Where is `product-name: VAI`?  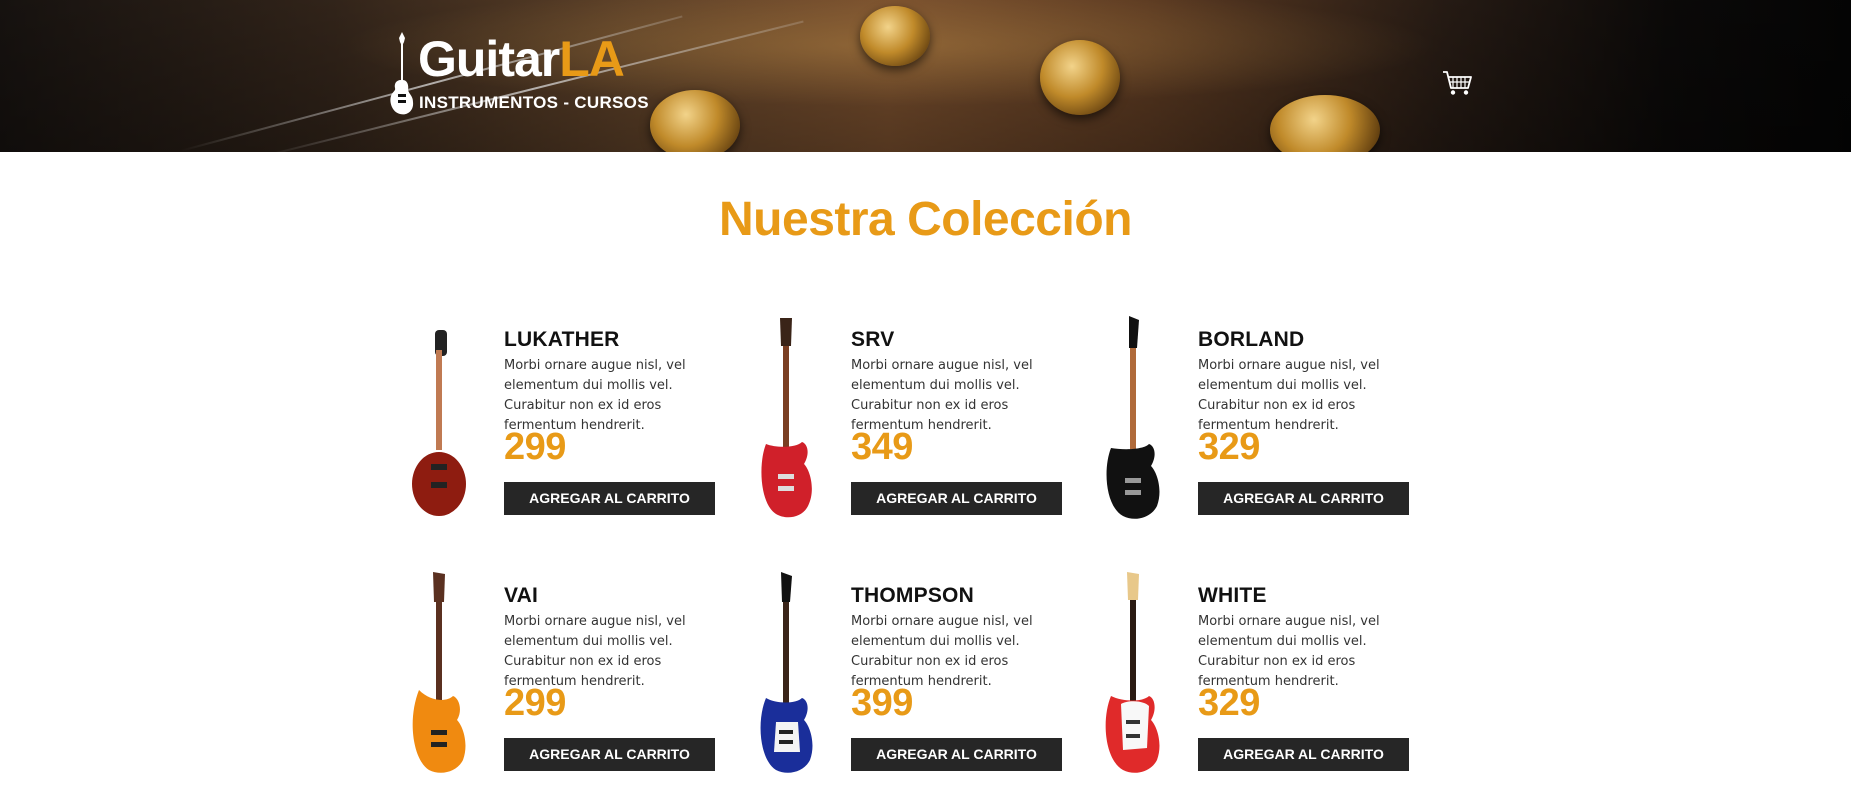
product-name: VAI is located at coordinates (521, 595).